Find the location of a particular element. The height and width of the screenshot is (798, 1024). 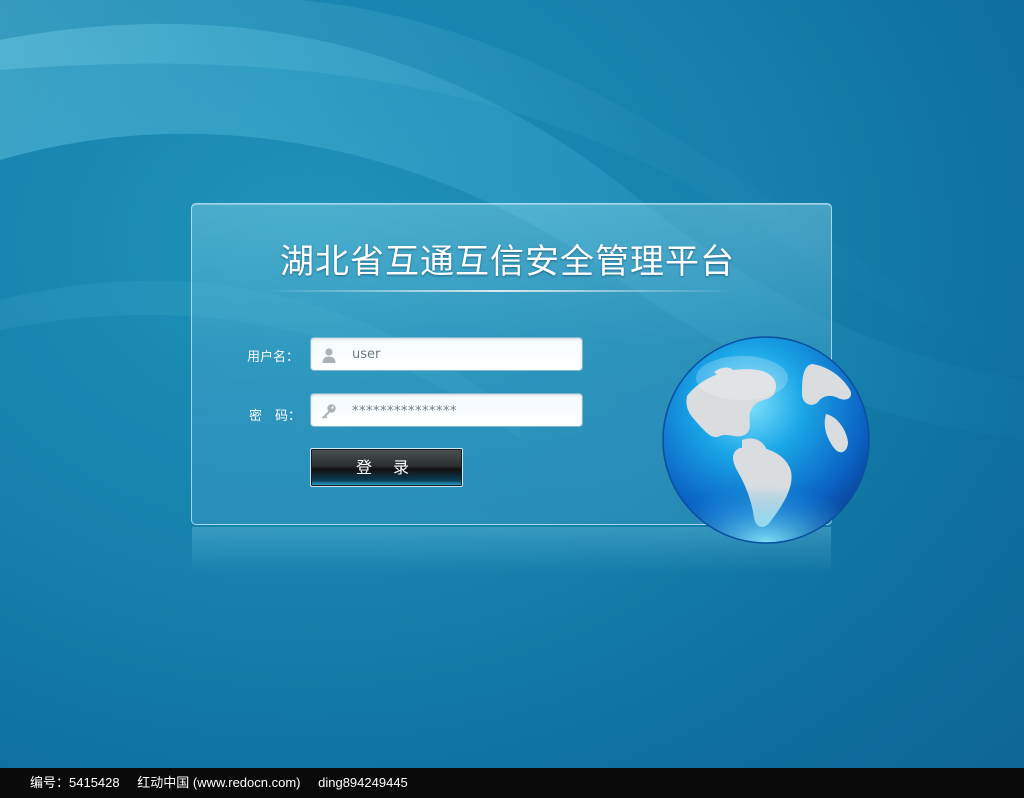

page-title: 湖北省互通互信安全管理平台 is located at coordinates (507, 262).